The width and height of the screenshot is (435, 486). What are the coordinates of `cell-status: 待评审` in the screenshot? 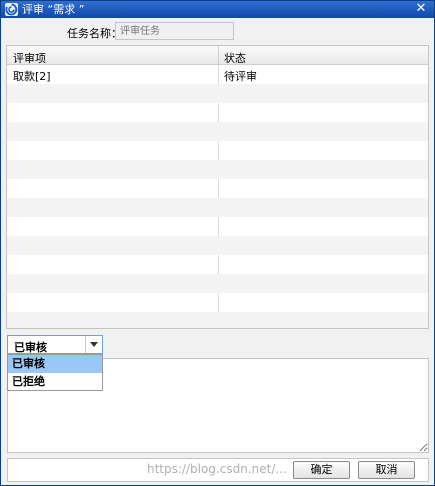 It's located at (240, 76).